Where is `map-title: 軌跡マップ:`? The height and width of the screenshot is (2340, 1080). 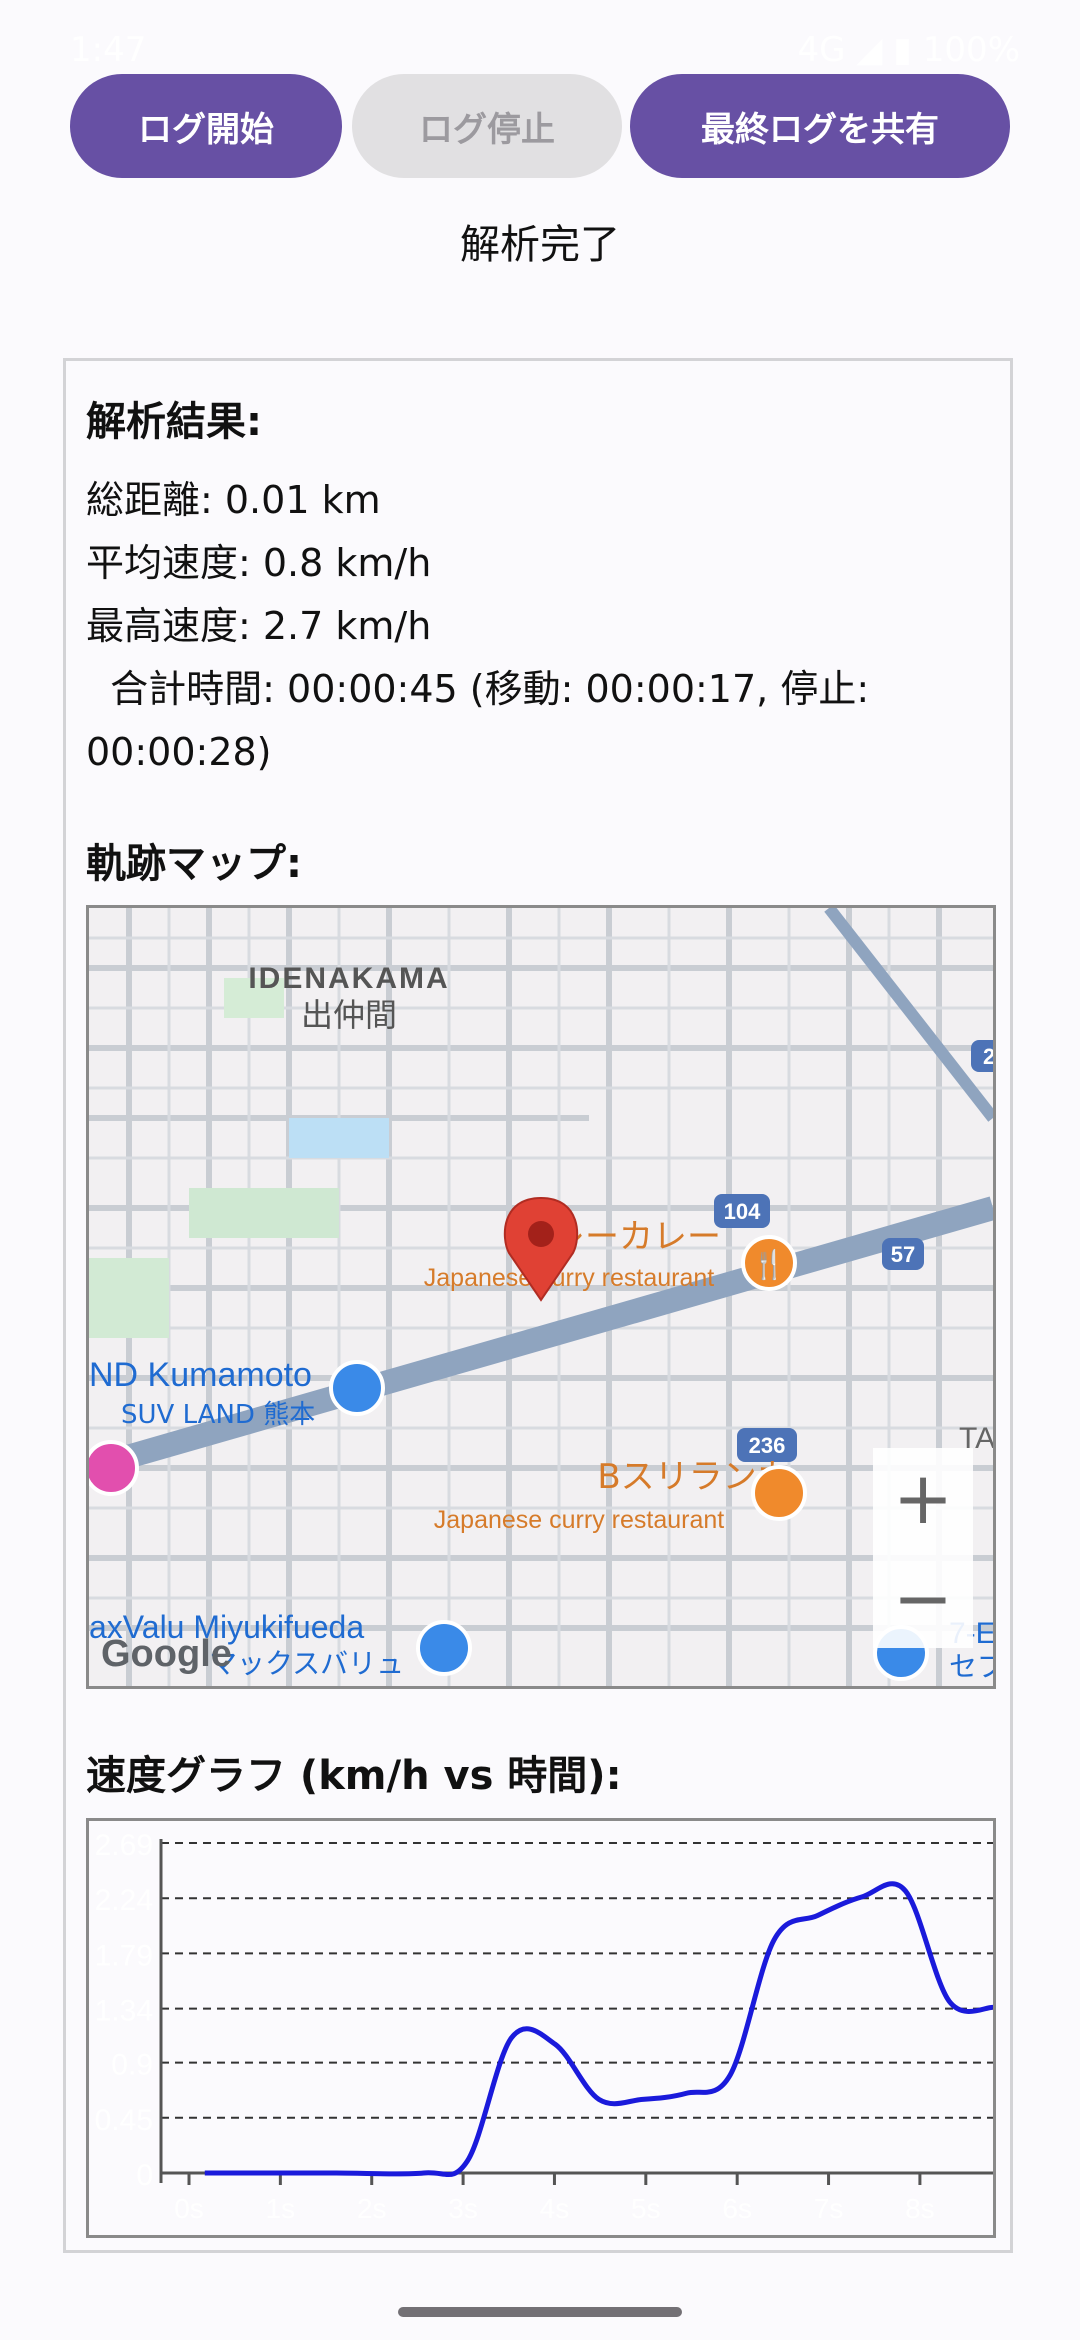 map-title: 軌跡マップ: is located at coordinates (194, 864).